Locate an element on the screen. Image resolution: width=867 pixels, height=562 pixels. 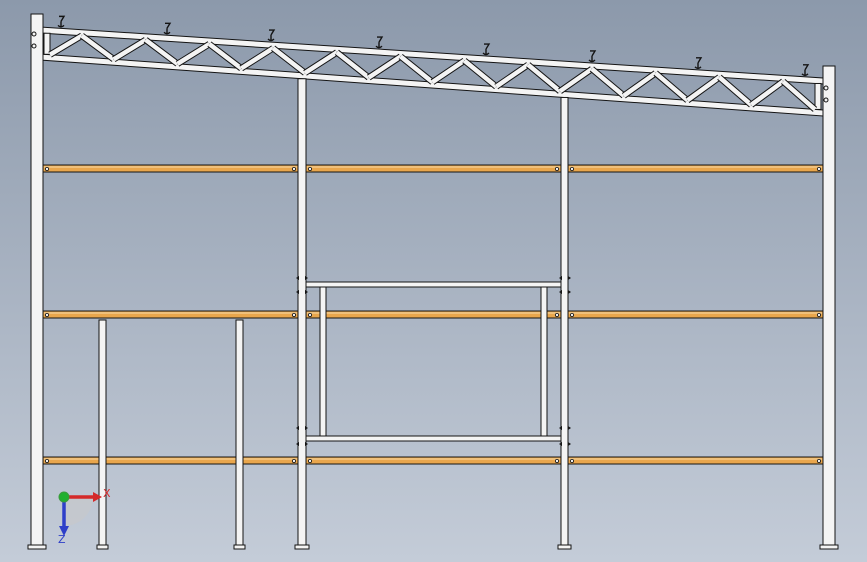
truss-end-post-left is located at coordinates (47, 43).